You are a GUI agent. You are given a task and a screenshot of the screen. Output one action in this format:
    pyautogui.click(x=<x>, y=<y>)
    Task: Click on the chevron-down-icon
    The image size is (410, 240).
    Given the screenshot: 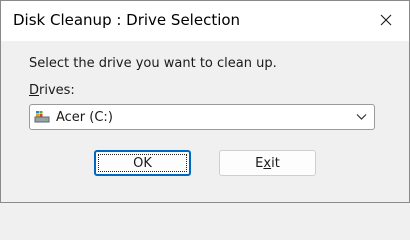 What is the action you would take?
    pyautogui.click(x=361, y=117)
    